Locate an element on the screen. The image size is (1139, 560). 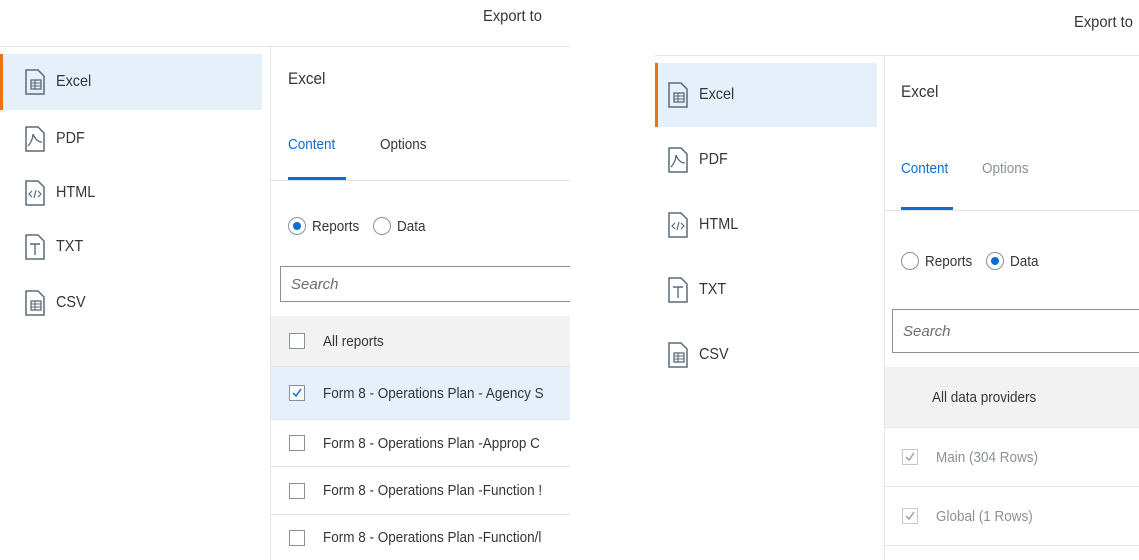
row-label: Form 8 - Operations Plan -Function/l is located at coordinates (432, 537).